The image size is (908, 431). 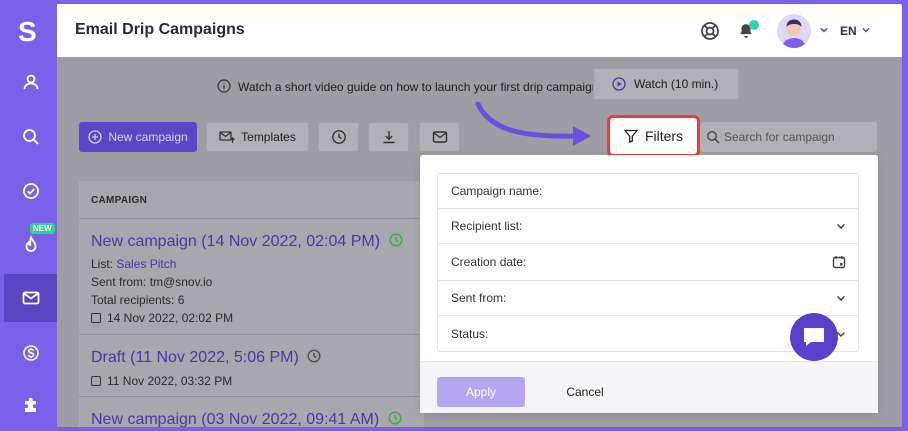 What do you see at coordinates (181, 282) in the screenshot?
I see `sent-from-value: tm@snov.io` at bounding box center [181, 282].